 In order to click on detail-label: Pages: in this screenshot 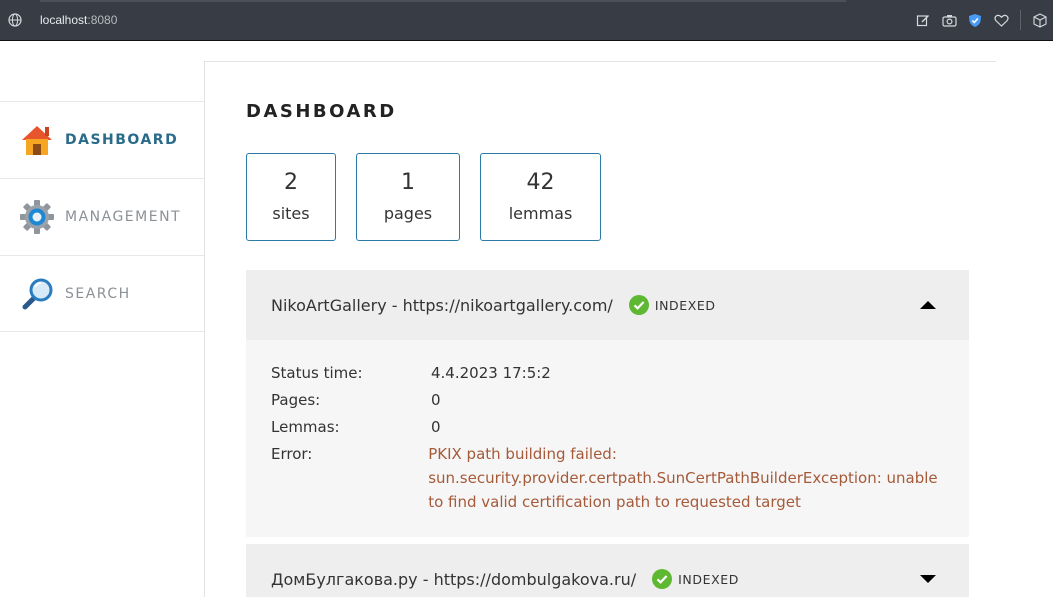, I will do `click(296, 400)`.